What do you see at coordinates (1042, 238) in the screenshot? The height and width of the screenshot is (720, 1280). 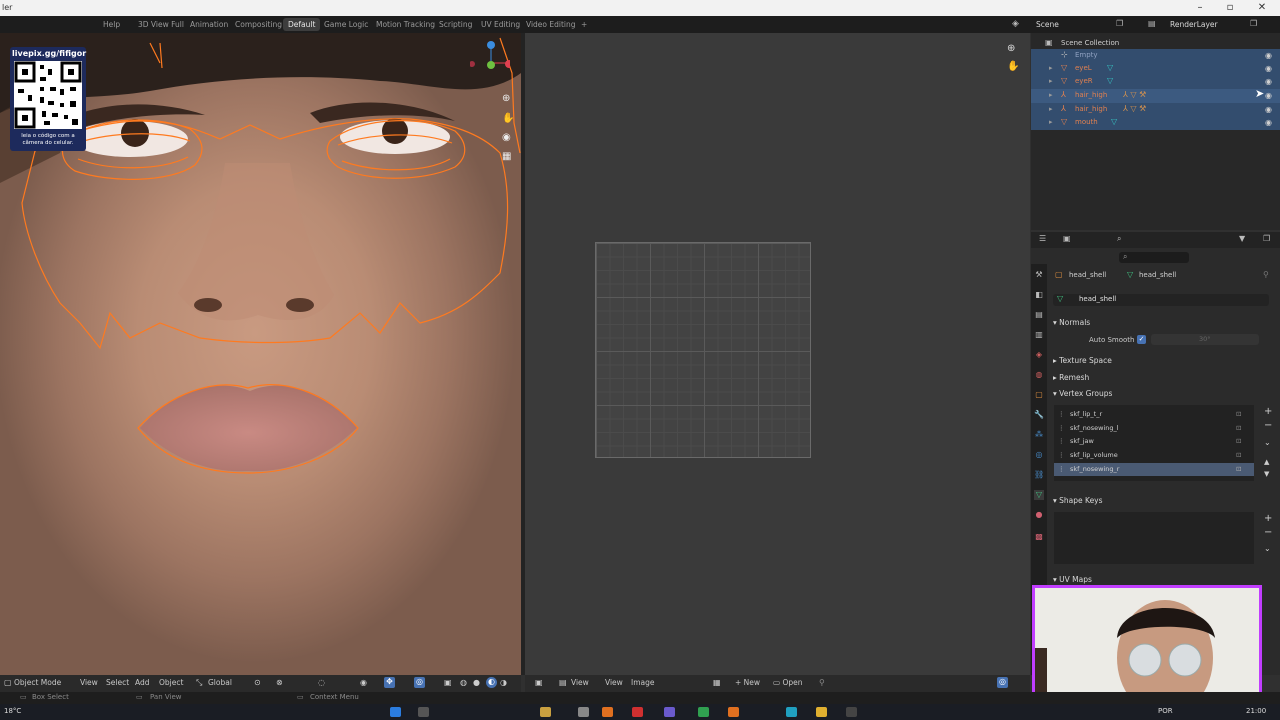 I see `editor-type-icon: ☰` at bounding box center [1042, 238].